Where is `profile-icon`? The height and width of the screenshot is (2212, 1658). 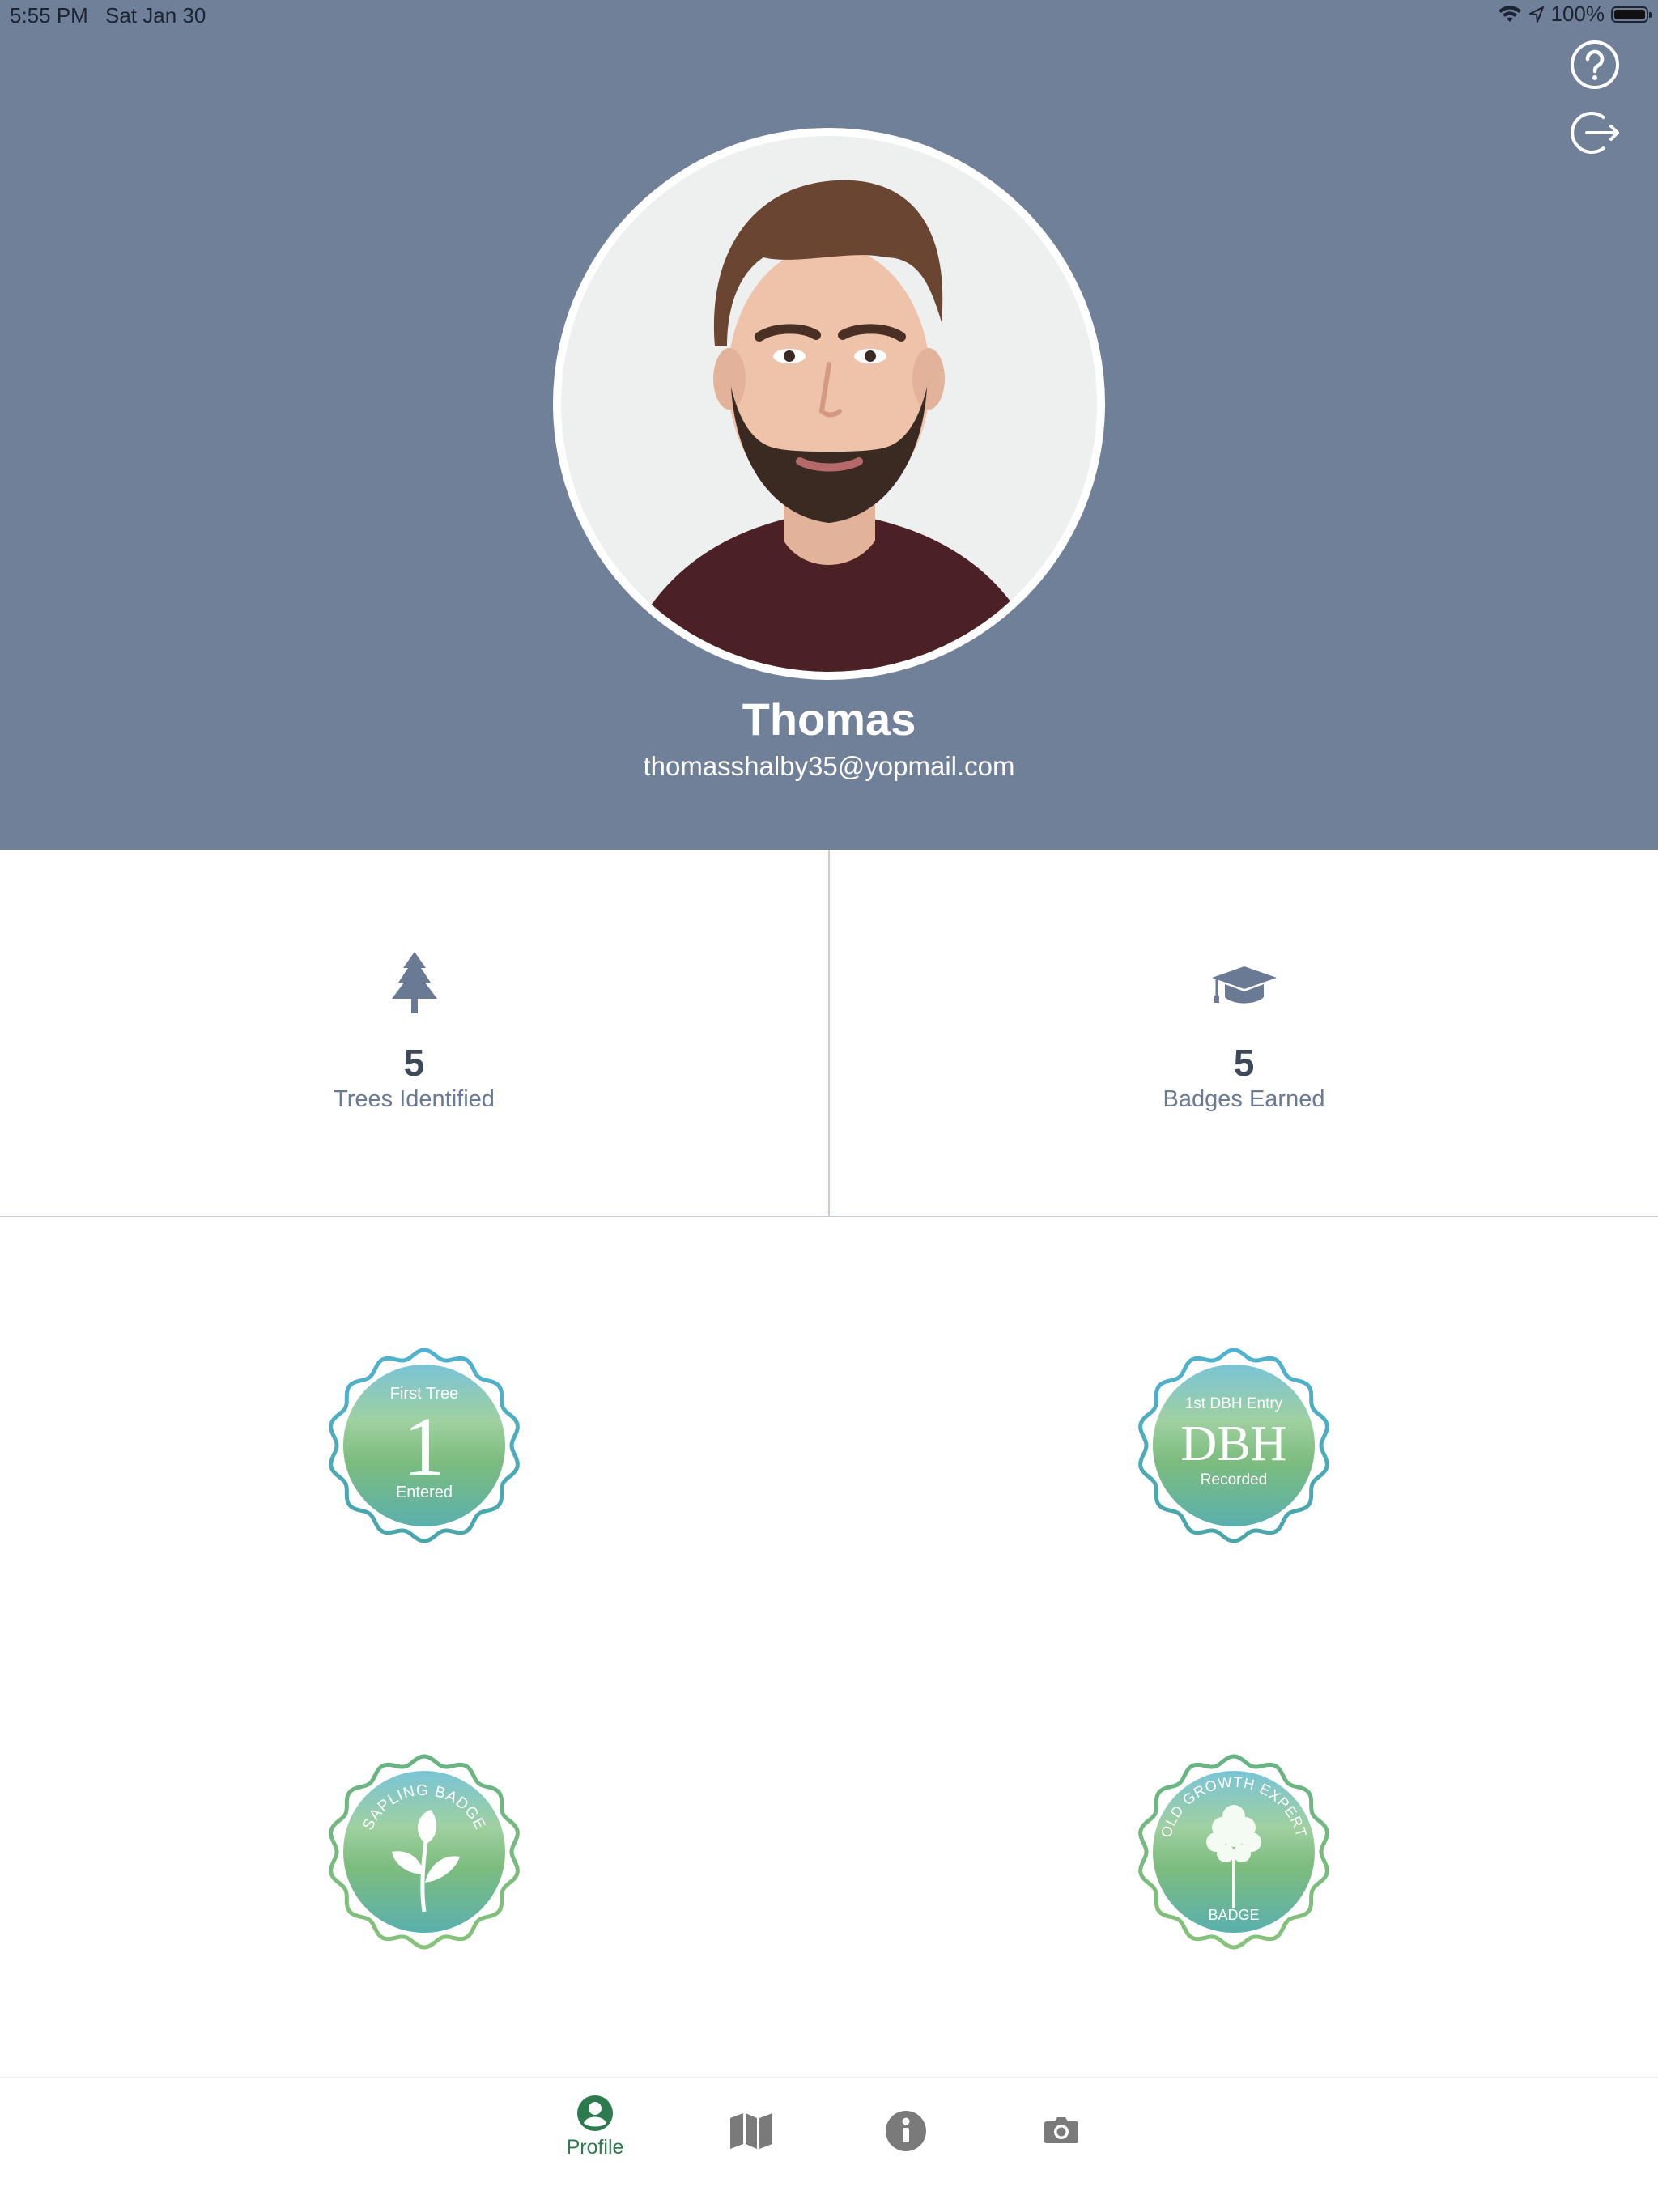
profile-icon is located at coordinates (595, 2113).